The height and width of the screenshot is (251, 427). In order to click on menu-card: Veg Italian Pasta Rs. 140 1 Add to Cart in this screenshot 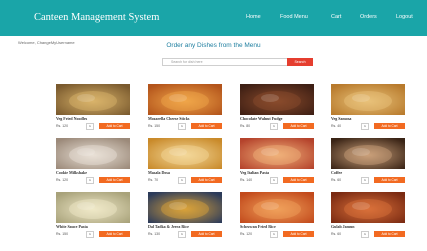, I will do `click(277, 162)`.